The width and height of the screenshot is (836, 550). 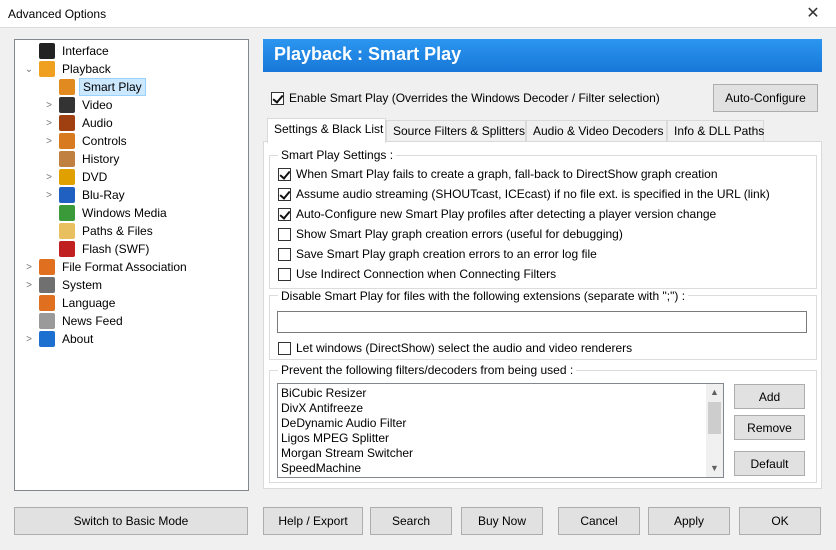 I want to click on smart-play-settings-label: Smart Play Settings :, so click(x=337, y=155).